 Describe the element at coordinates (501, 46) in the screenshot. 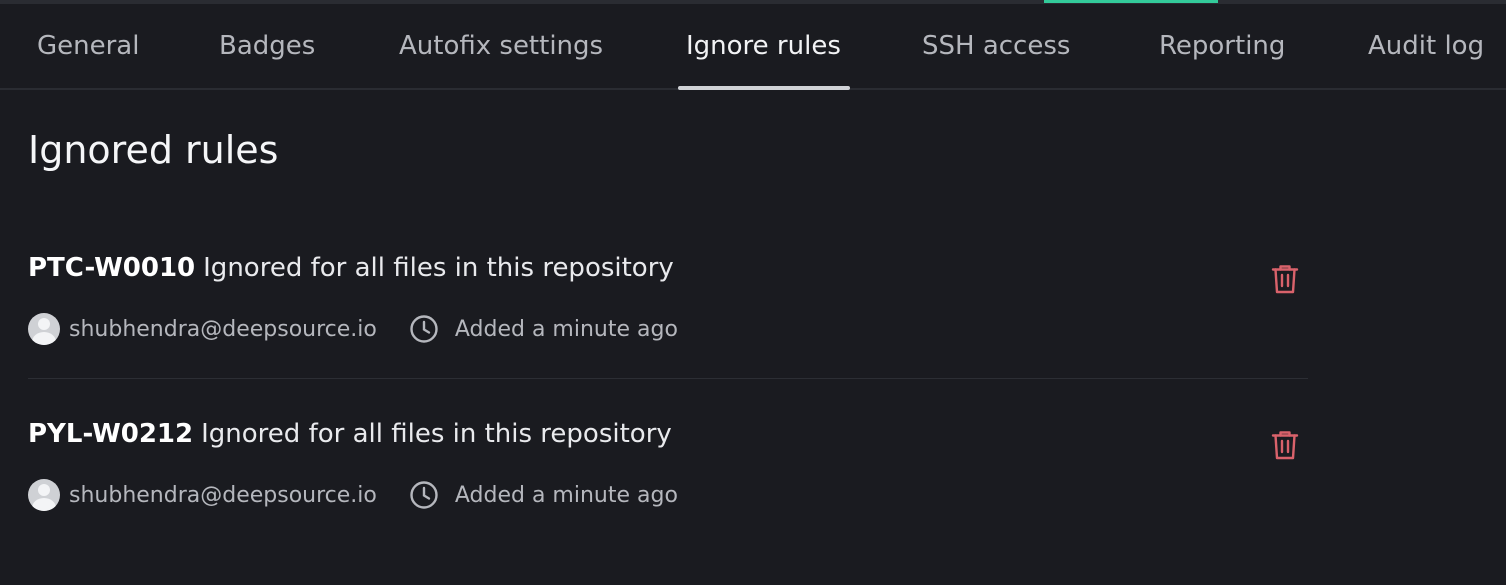

I see `tab-autofix-settings: Autofix settings` at that location.